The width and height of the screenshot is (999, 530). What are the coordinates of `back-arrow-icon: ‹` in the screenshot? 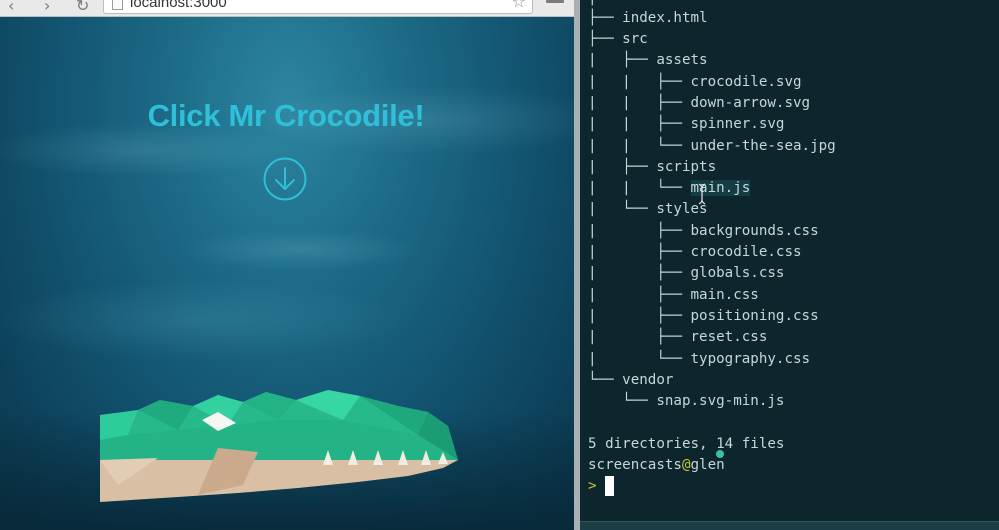 It's located at (11, 7).